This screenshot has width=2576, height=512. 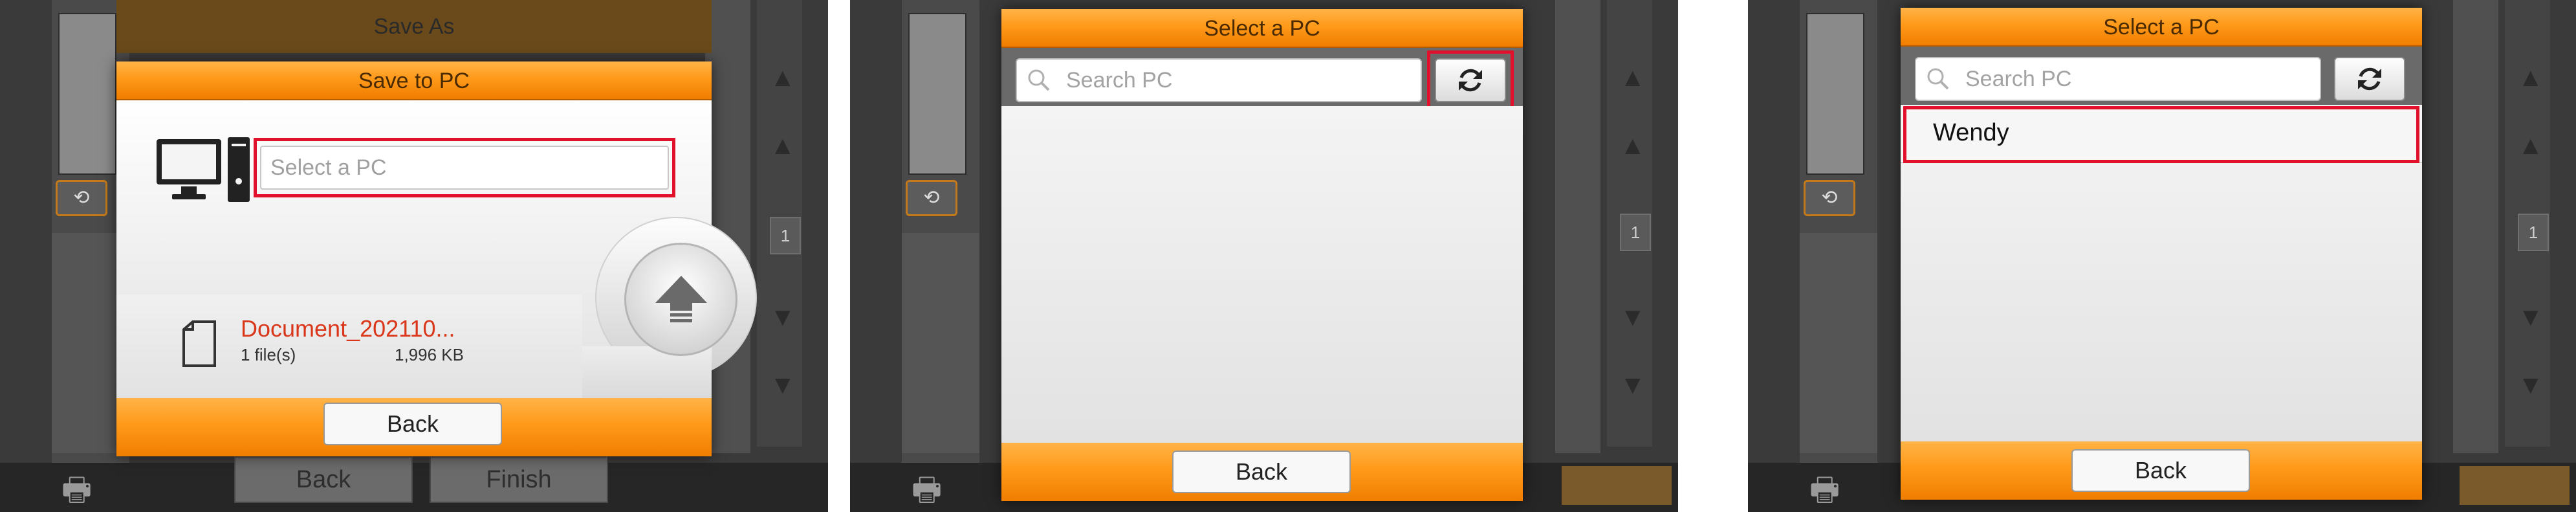 I want to click on background-back-button: Back, so click(x=323, y=480).